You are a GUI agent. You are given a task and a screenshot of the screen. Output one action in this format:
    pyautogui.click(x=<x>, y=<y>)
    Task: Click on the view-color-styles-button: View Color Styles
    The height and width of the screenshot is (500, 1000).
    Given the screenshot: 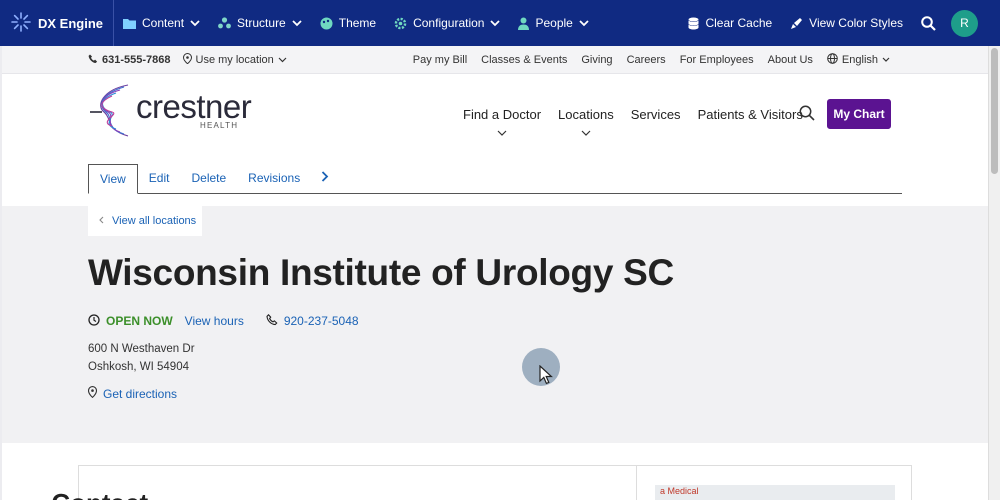 What is the action you would take?
    pyautogui.click(x=846, y=23)
    